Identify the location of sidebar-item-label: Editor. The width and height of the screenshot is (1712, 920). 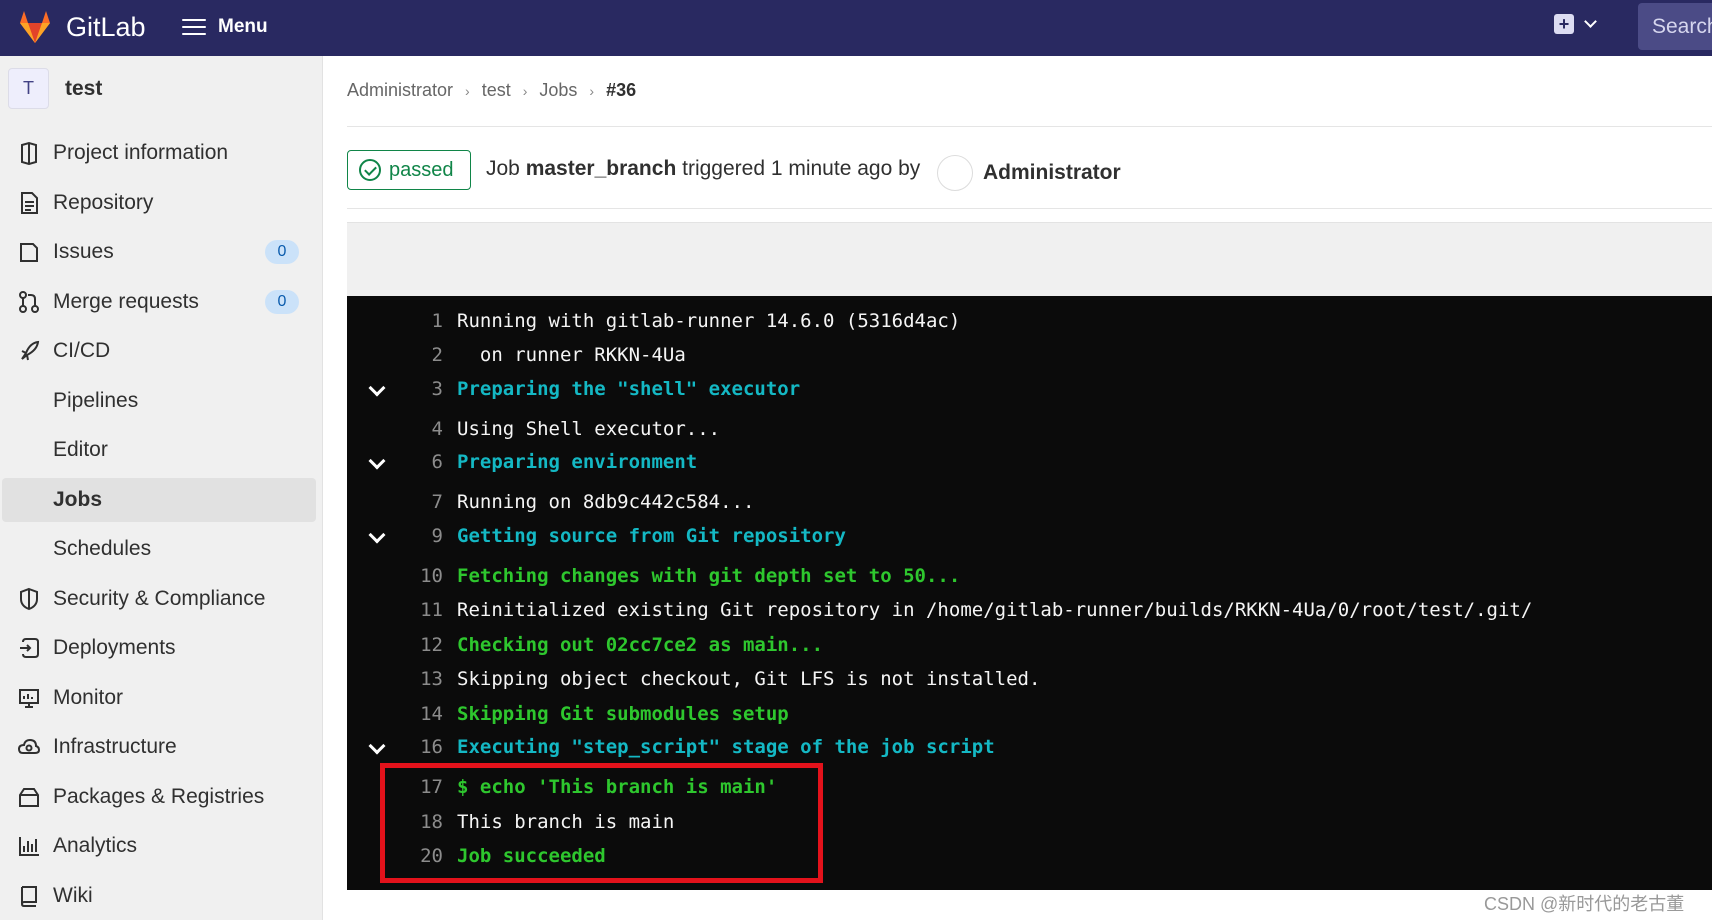
(80, 449).